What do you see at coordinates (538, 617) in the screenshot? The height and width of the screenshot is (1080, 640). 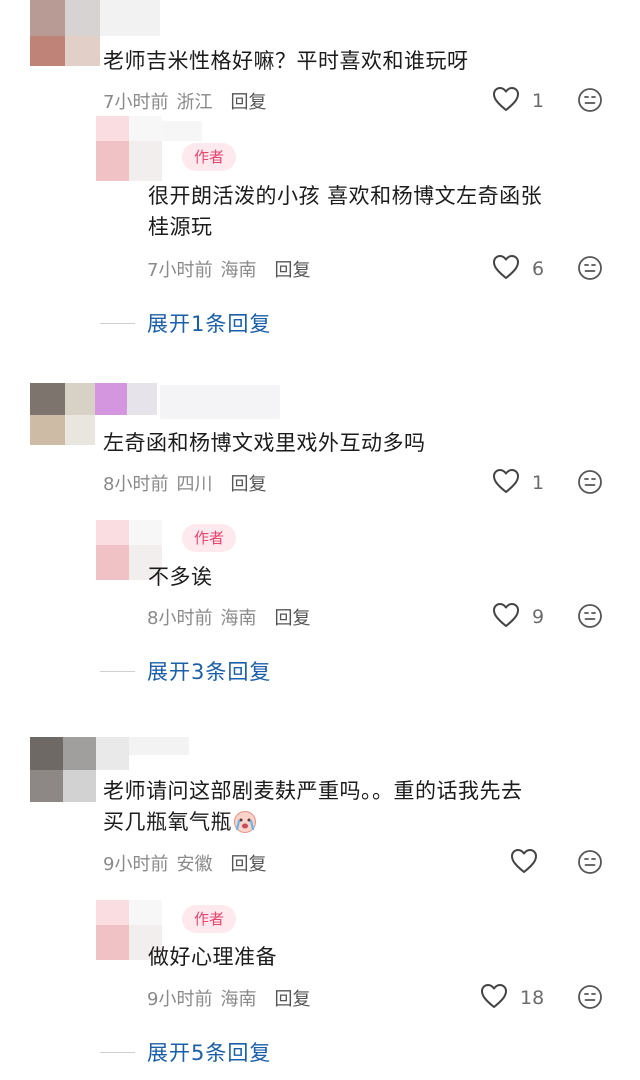 I see `like-count: 9` at bounding box center [538, 617].